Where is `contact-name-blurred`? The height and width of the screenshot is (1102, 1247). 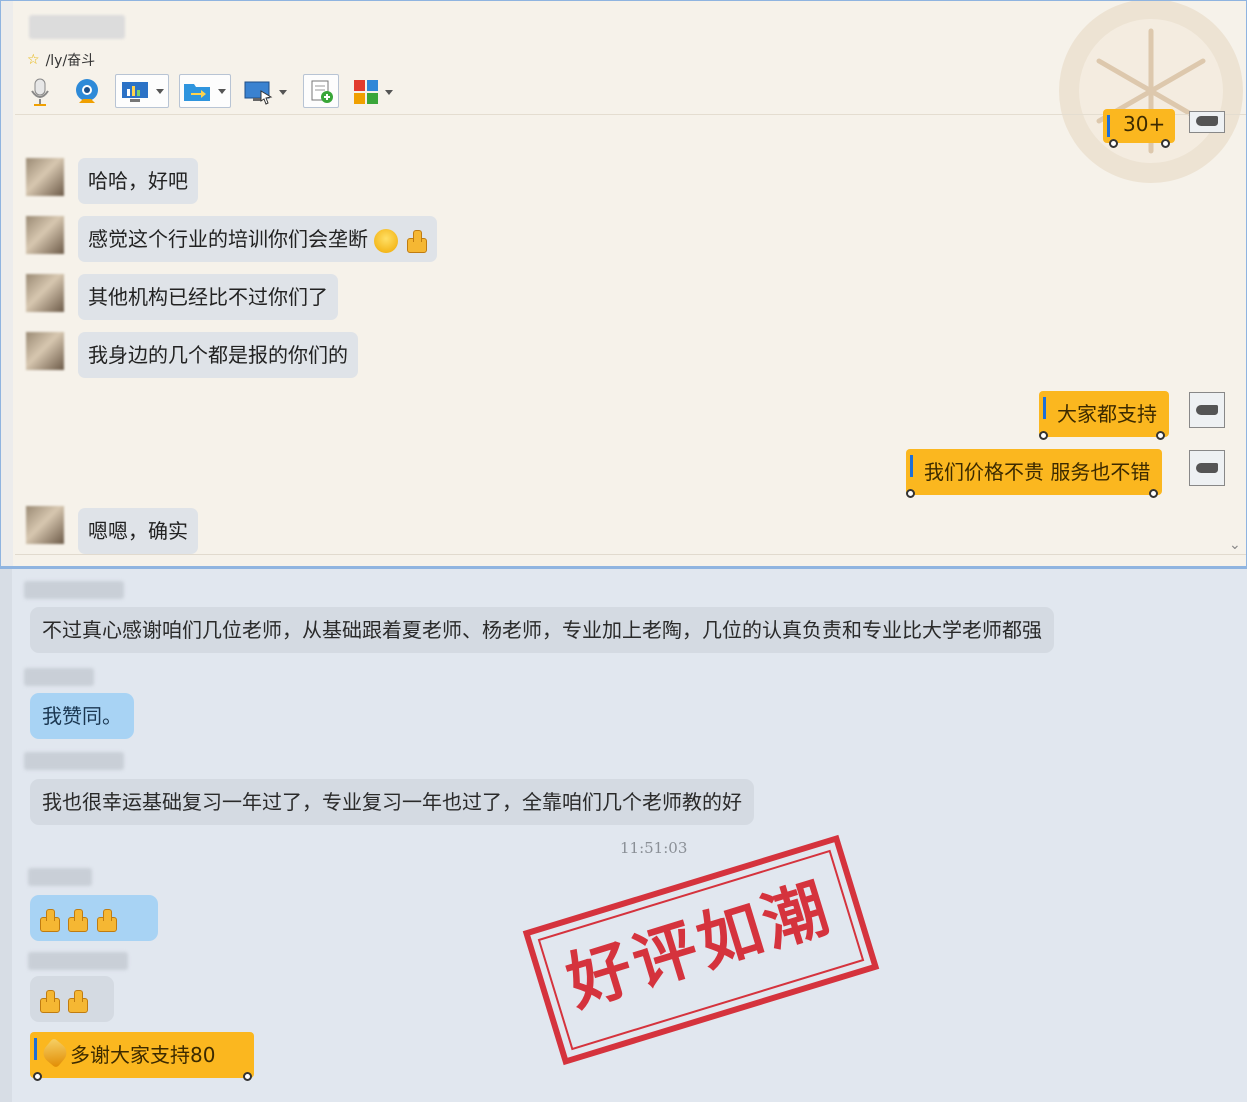
contact-name-blurred is located at coordinates (77, 27).